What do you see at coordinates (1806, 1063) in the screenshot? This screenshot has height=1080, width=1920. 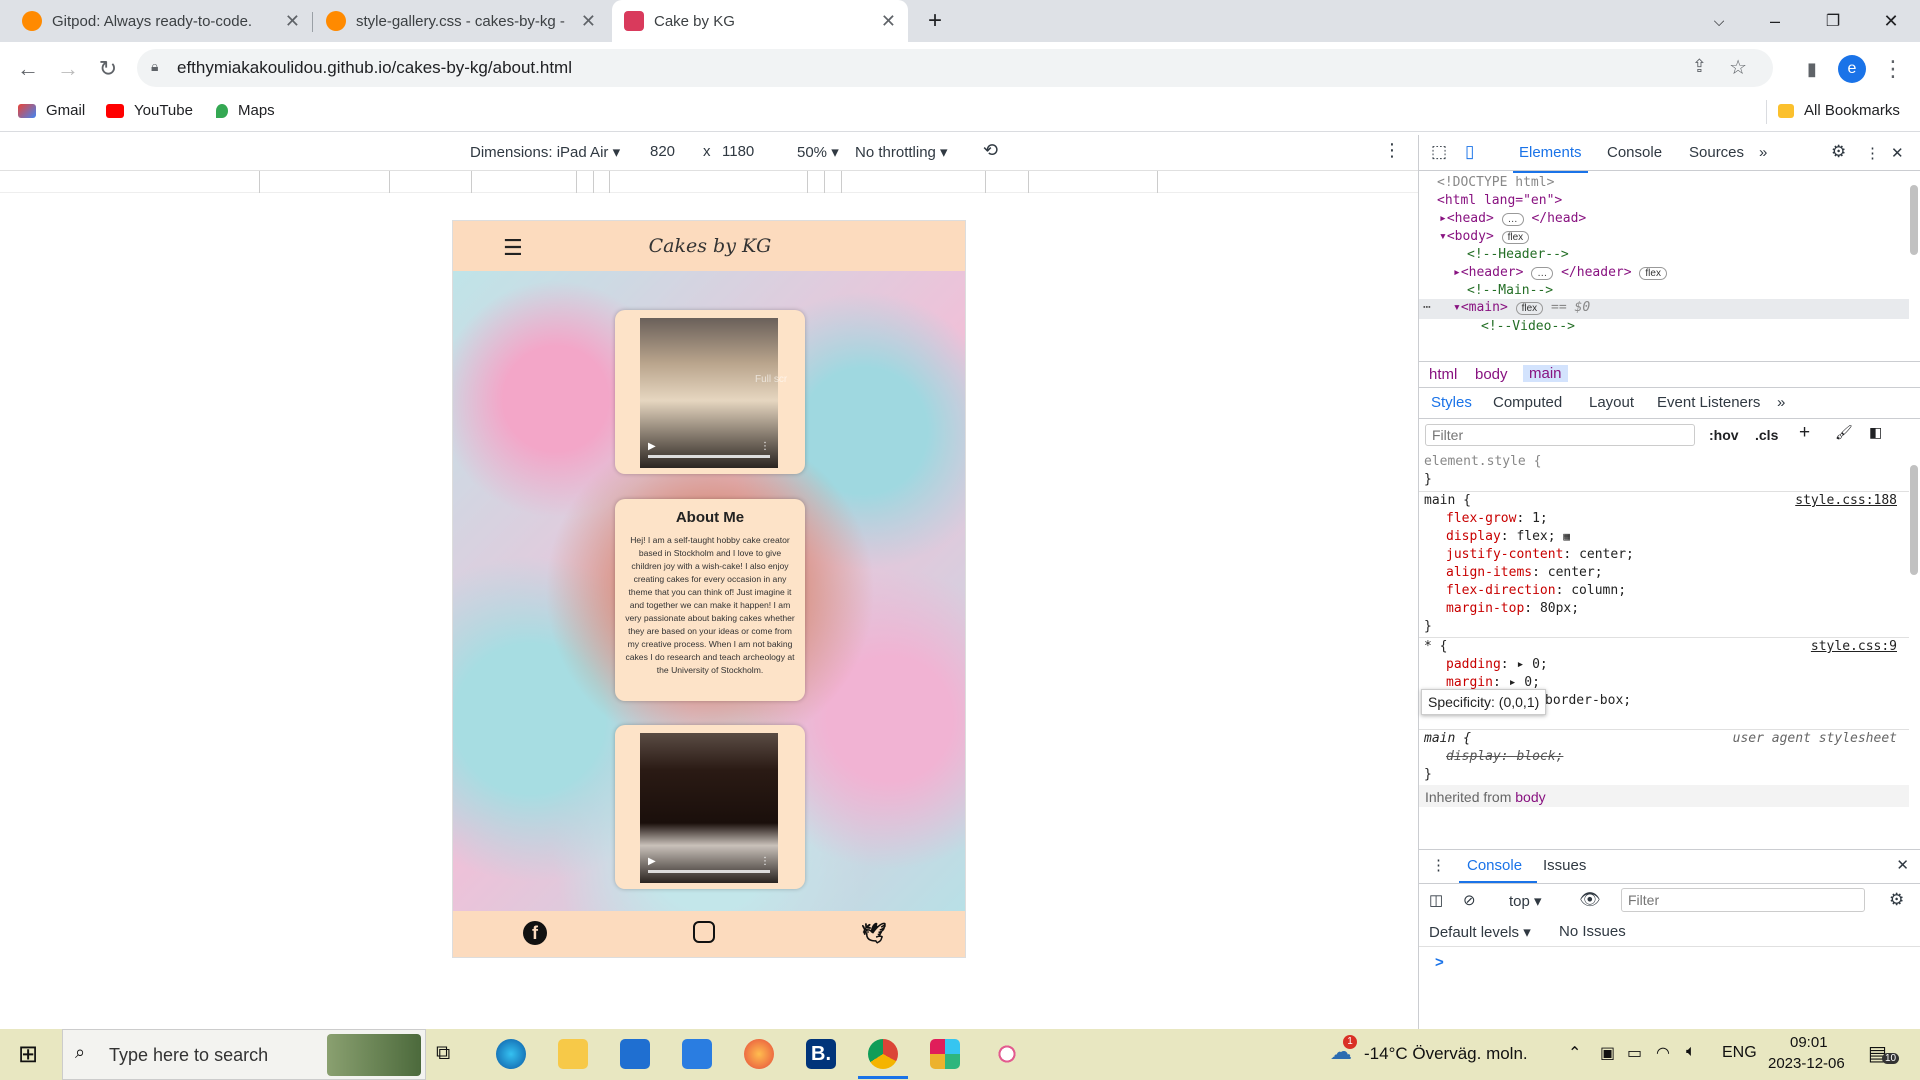 I see `clock-date: 2023-12-06` at bounding box center [1806, 1063].